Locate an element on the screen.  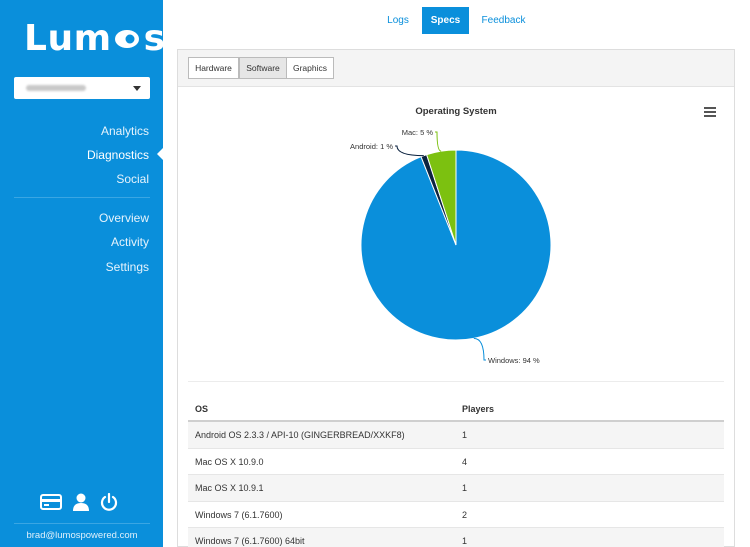
cell-players: 4 is located at coordinates (465, 461).